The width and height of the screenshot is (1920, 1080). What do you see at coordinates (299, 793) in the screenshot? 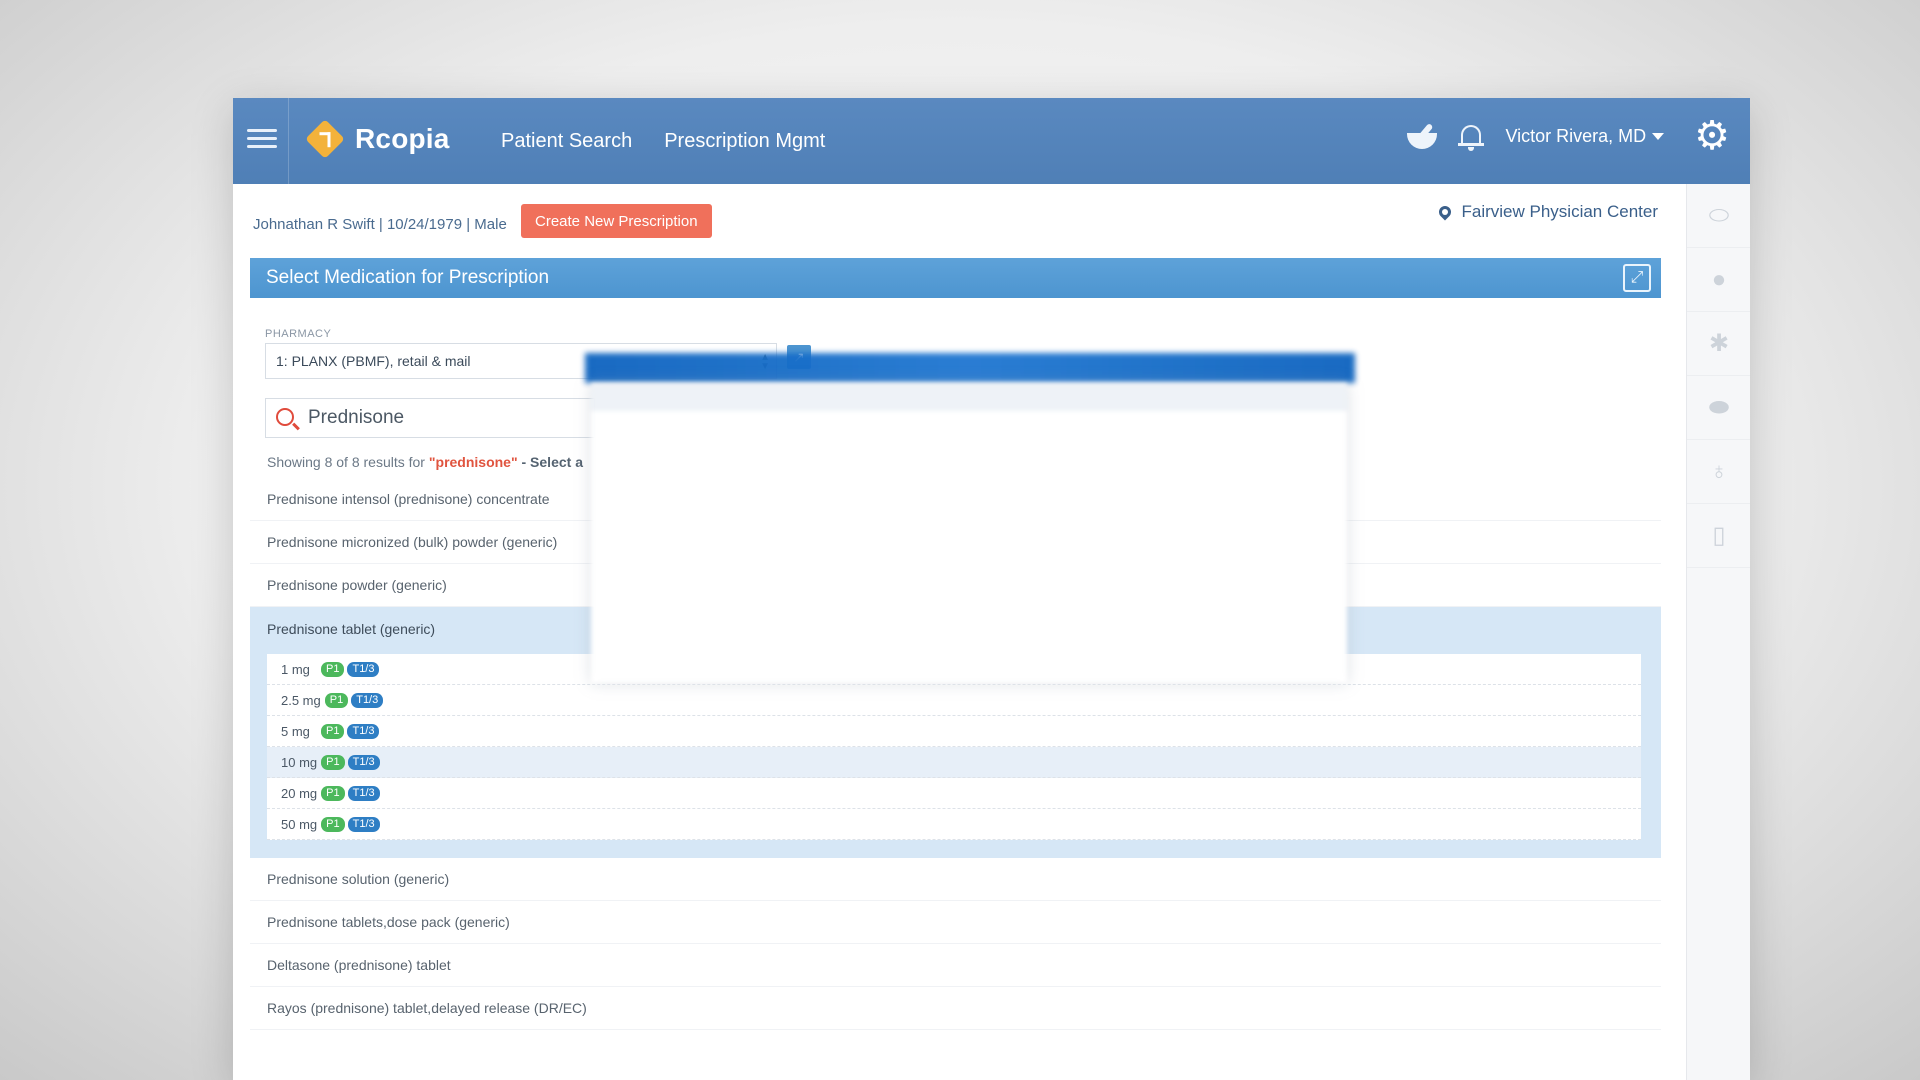
I see `strength-label: 20 mg` at bounding box center [299, 793].